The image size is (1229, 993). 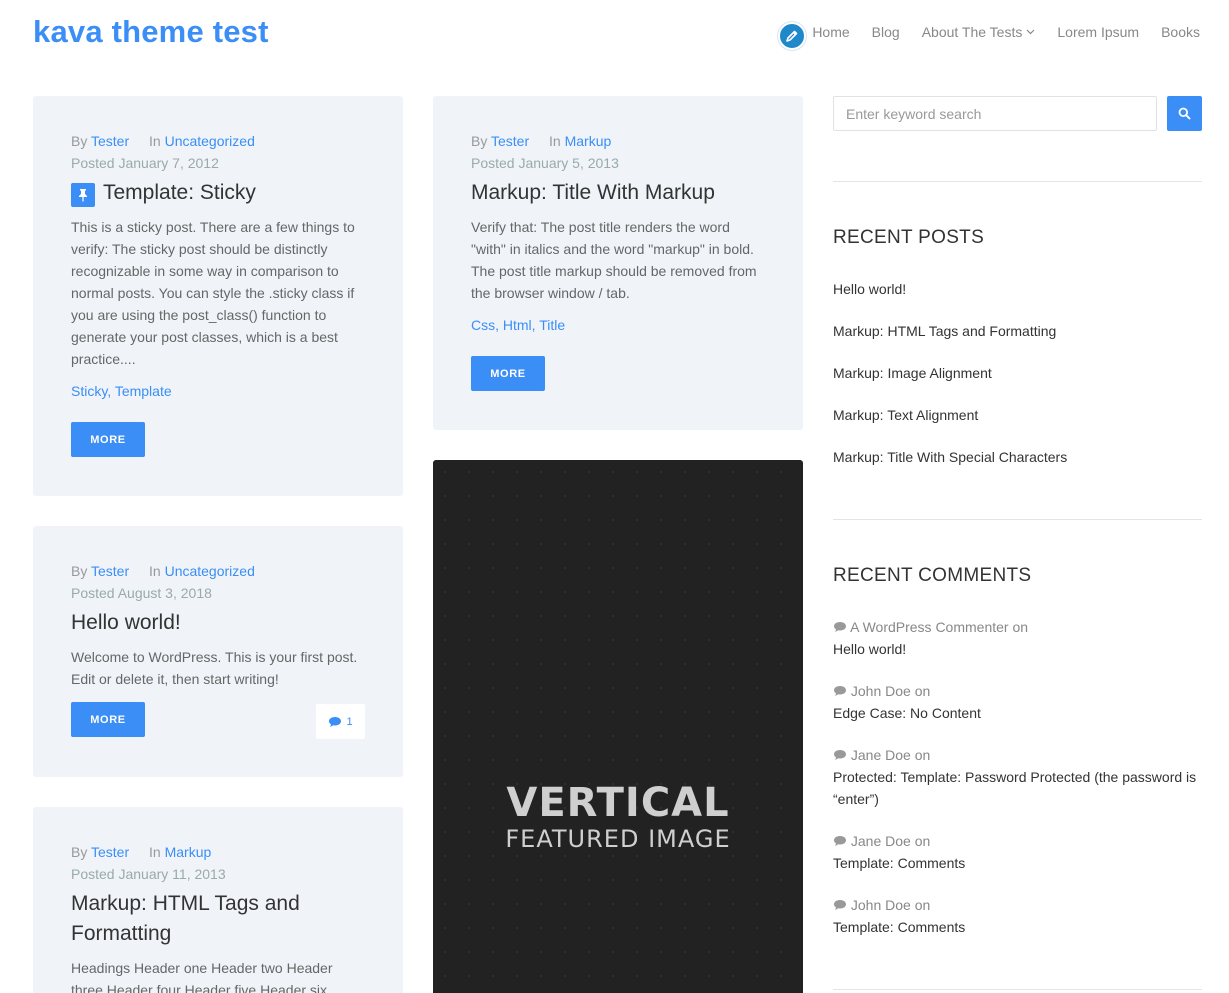 What do you see at coordinates (929, 627) in the screenshot?
I see `comment-author: A WordPress Commenter` at bounding box center [929, 627].